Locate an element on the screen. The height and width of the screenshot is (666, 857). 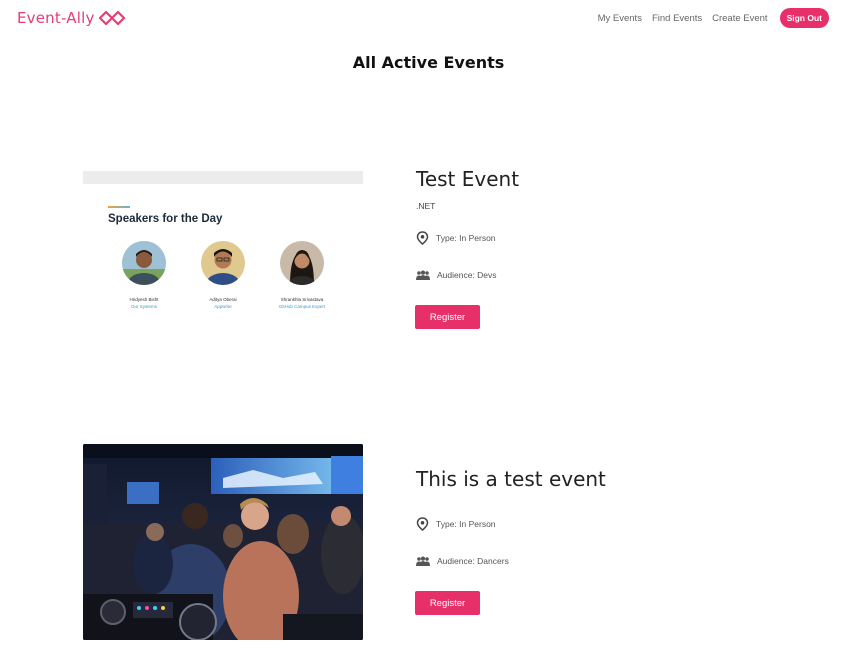
page-title: All Active Events is located at coordinates (428, 62).